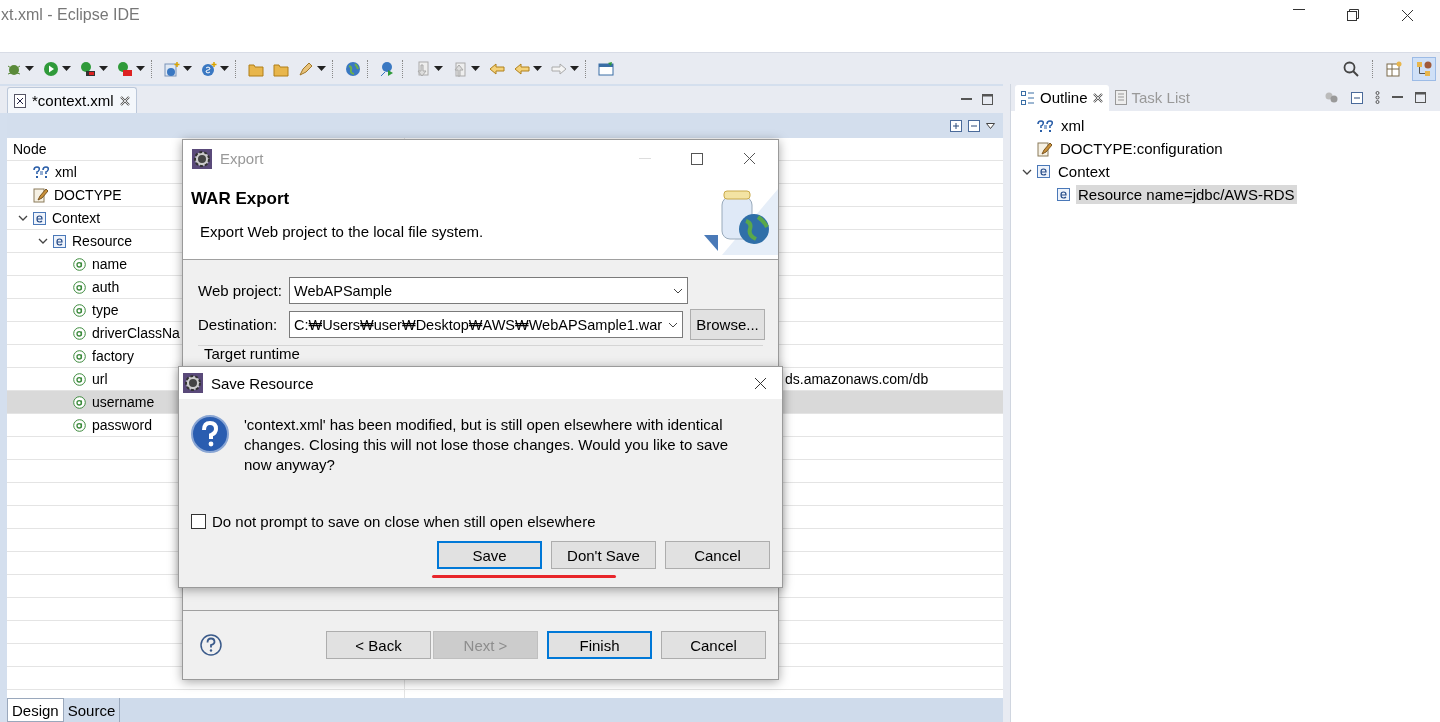 This screenshot has height=722, width=1440. Describe the element at coordinates (603, 555) in the screenshot. I see `dialog-button: Don't Save` at that location.